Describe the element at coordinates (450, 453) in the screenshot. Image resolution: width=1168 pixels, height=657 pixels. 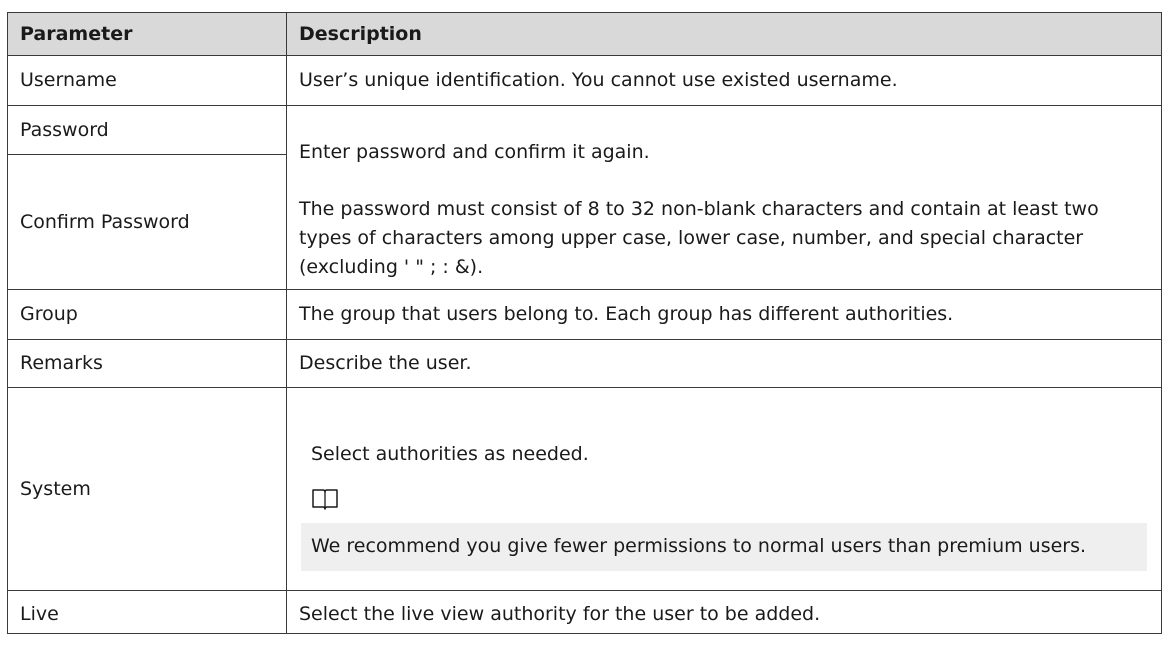
I see `desc-system: Select authorities as needed.` at that location.